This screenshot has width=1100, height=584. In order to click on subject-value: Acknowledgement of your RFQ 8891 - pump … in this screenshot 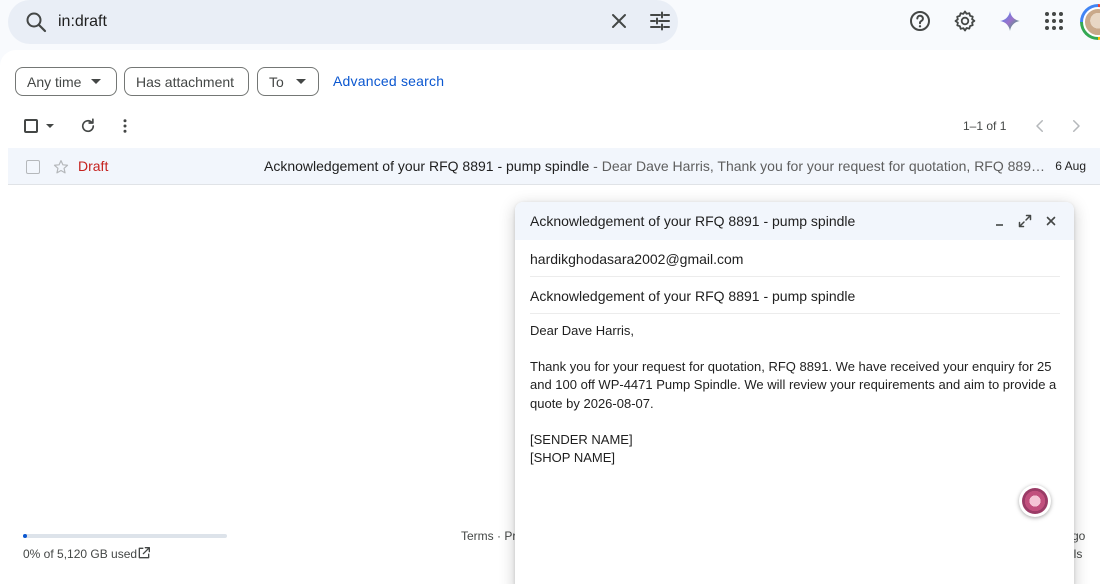, I will do `click(693, 296)`.